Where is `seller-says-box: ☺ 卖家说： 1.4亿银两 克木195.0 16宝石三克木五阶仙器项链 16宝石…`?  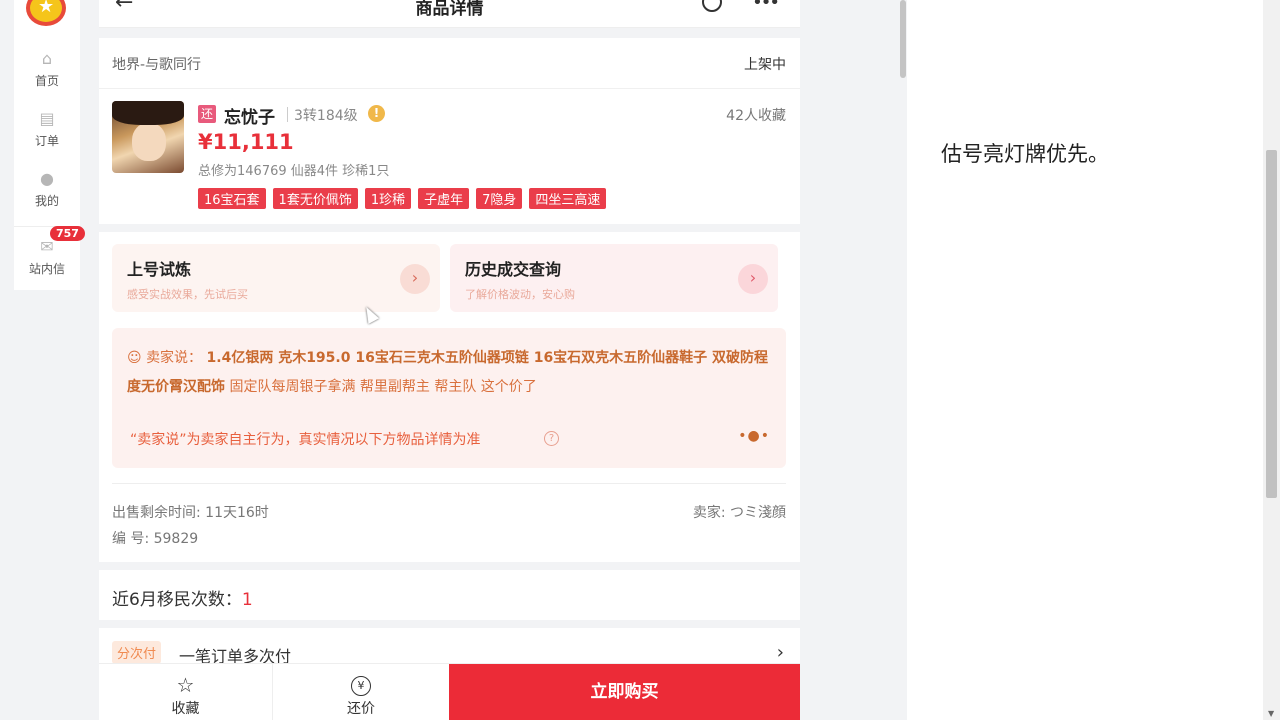
seller-says-box: ☺ 卖家说： 1.4亿银两 克木195.0 16宝石三克木五阶仙器项链 16宝石… is located at coordinates (449, 398).